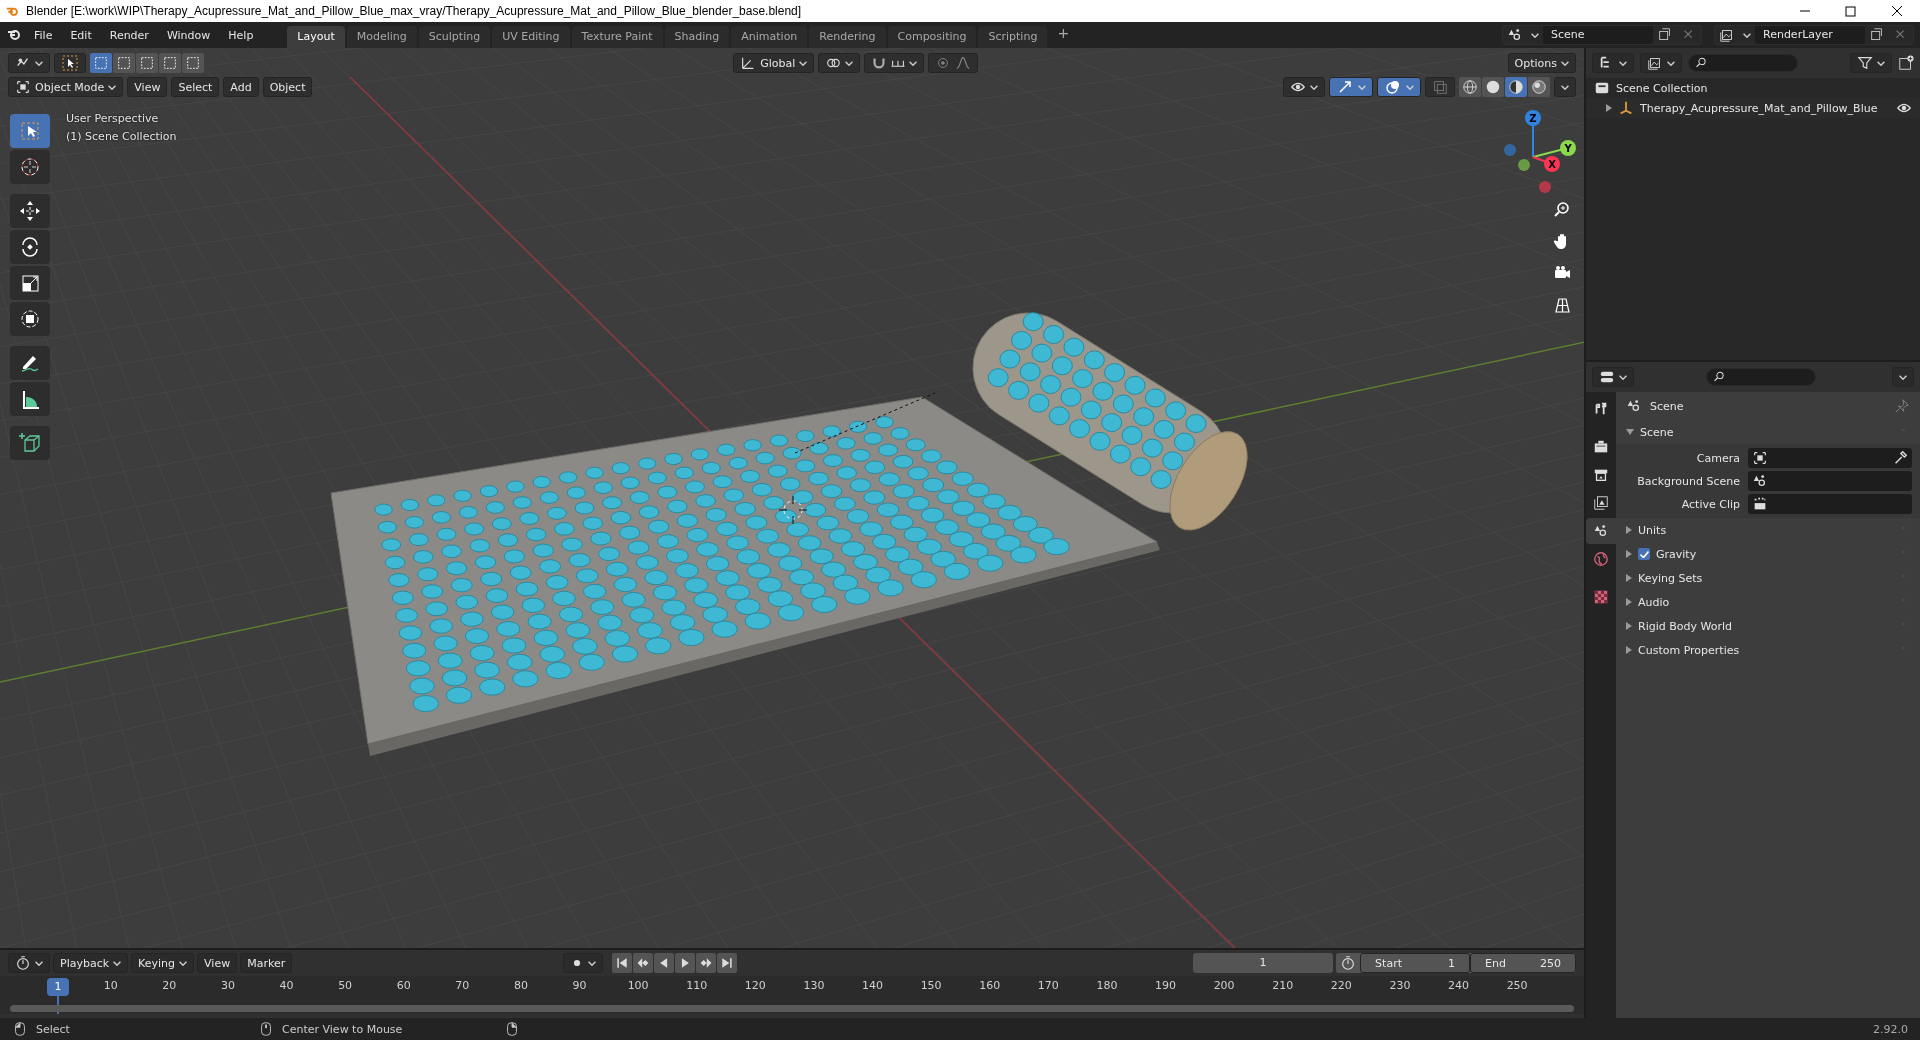  Describe the element at coordinates (1814, 35) in the screenshot. I see `view-layer-selector: RenderLayer` at that location.